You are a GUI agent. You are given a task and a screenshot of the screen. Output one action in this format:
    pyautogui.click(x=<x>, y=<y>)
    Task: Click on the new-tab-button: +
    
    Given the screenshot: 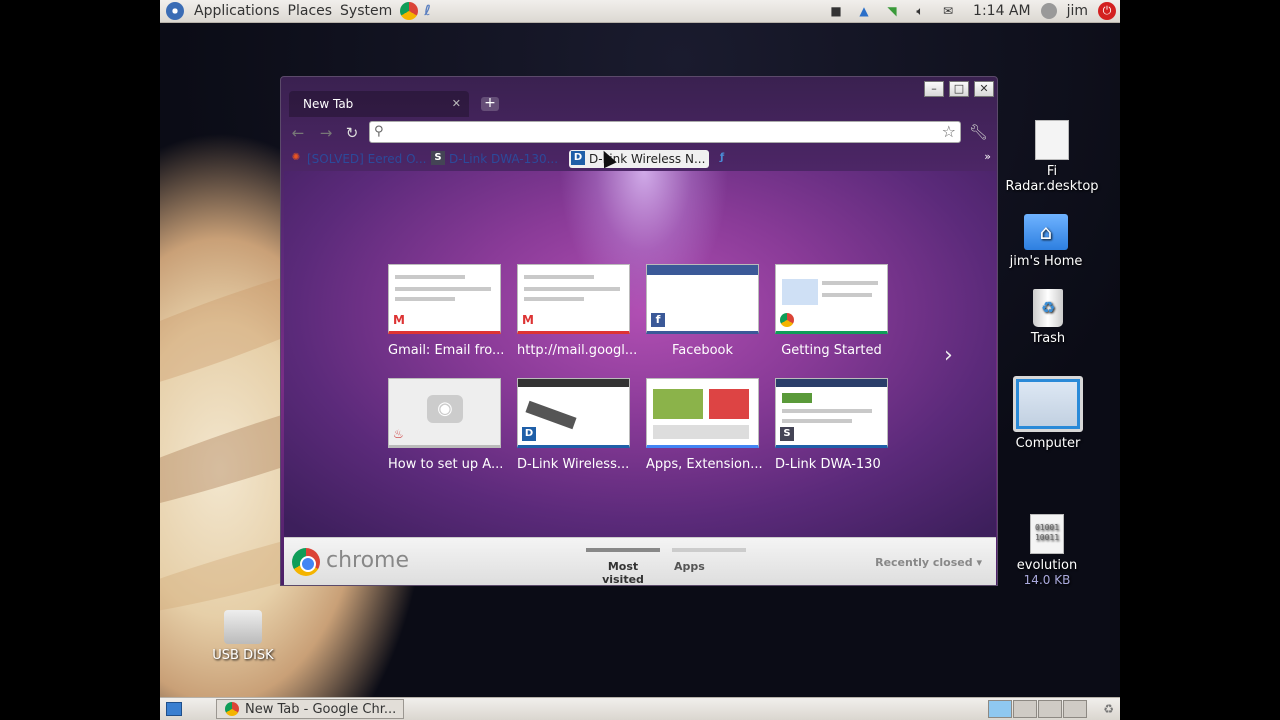 What is the action you would take?
    pyautogui.click(x=490, y=103)
    